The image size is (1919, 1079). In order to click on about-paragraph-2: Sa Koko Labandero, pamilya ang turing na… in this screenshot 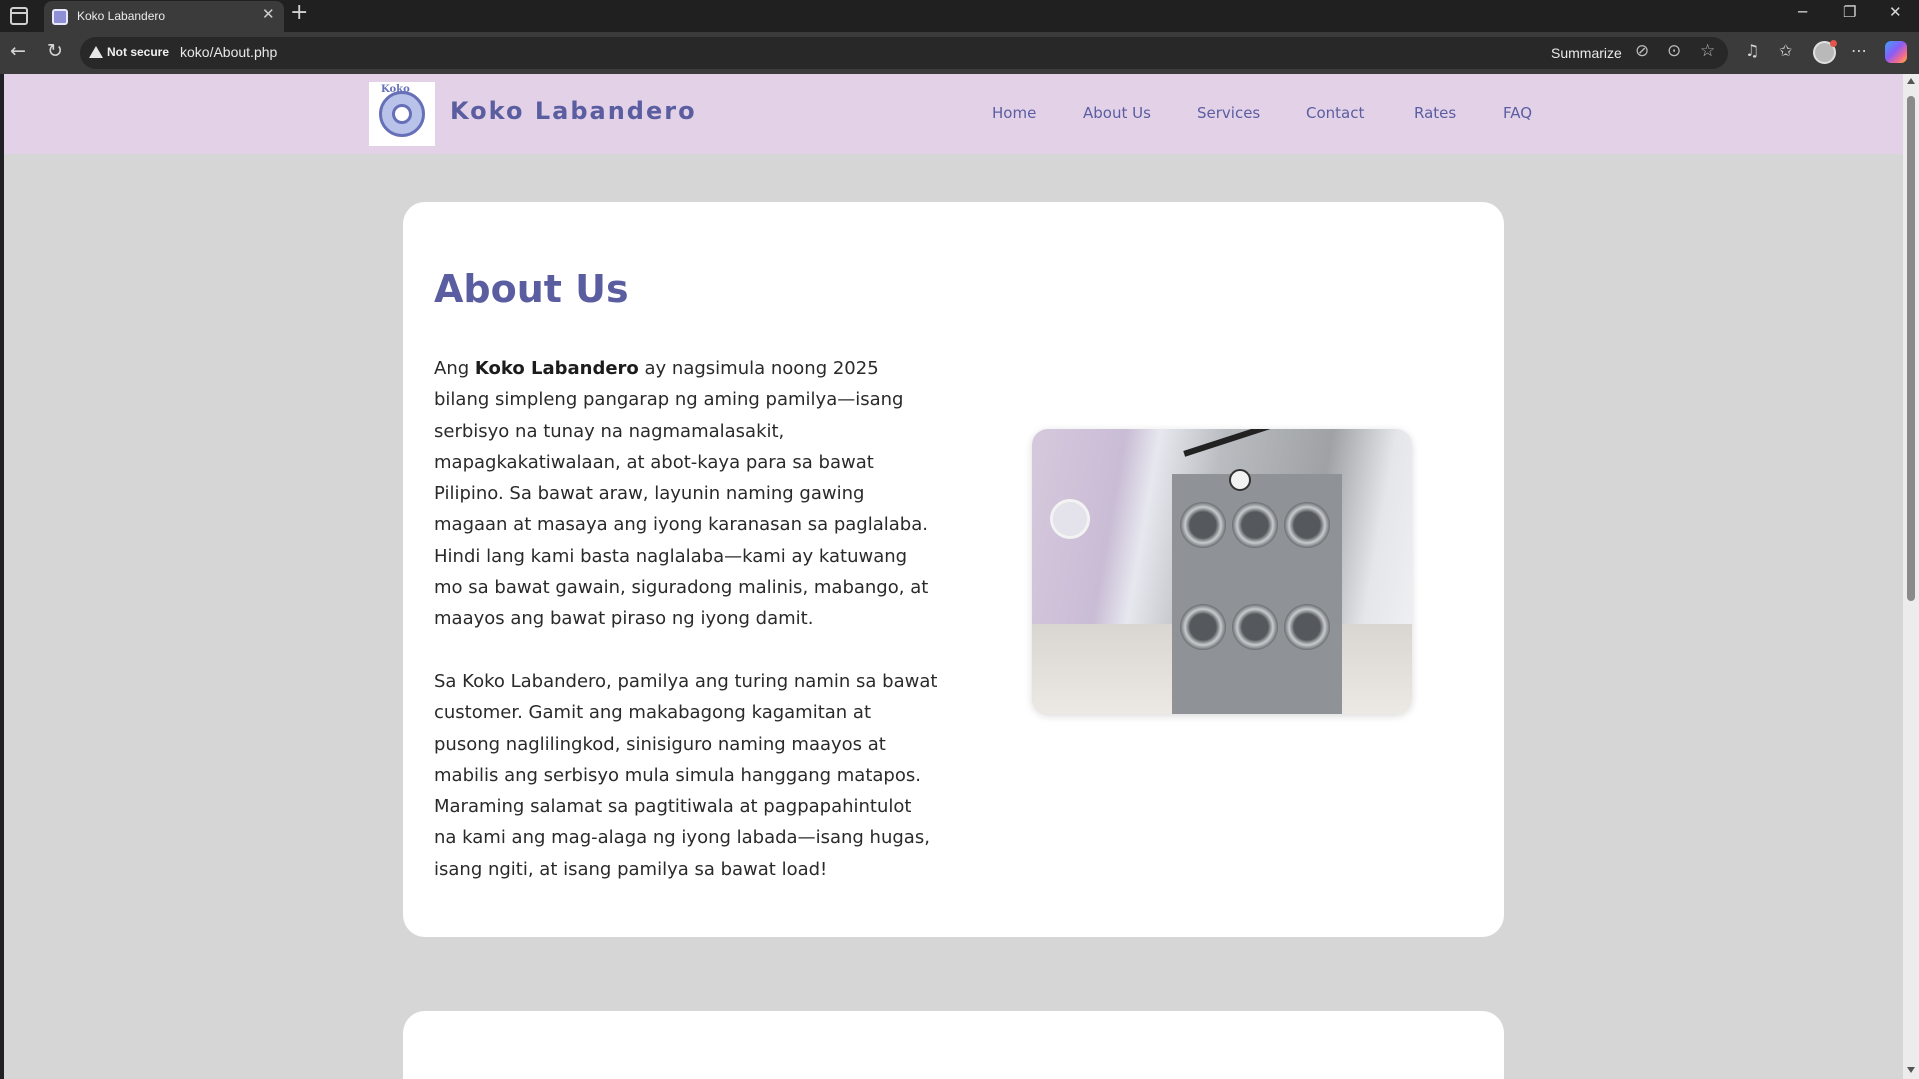, I will do `click(686, 775)`.